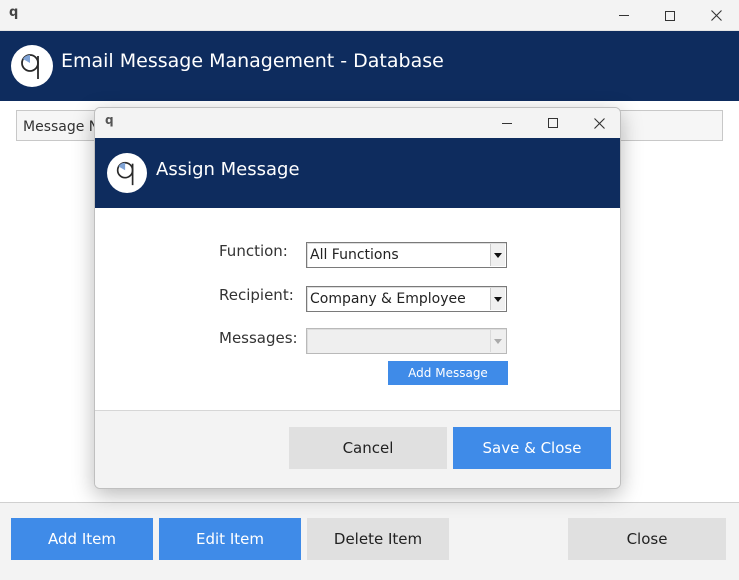 The image size is (739, 580). What do you see at coordinates (532, 448) in the screenshot?
I see `save-close-button: Save & Close` at bounding box center [532, 448].